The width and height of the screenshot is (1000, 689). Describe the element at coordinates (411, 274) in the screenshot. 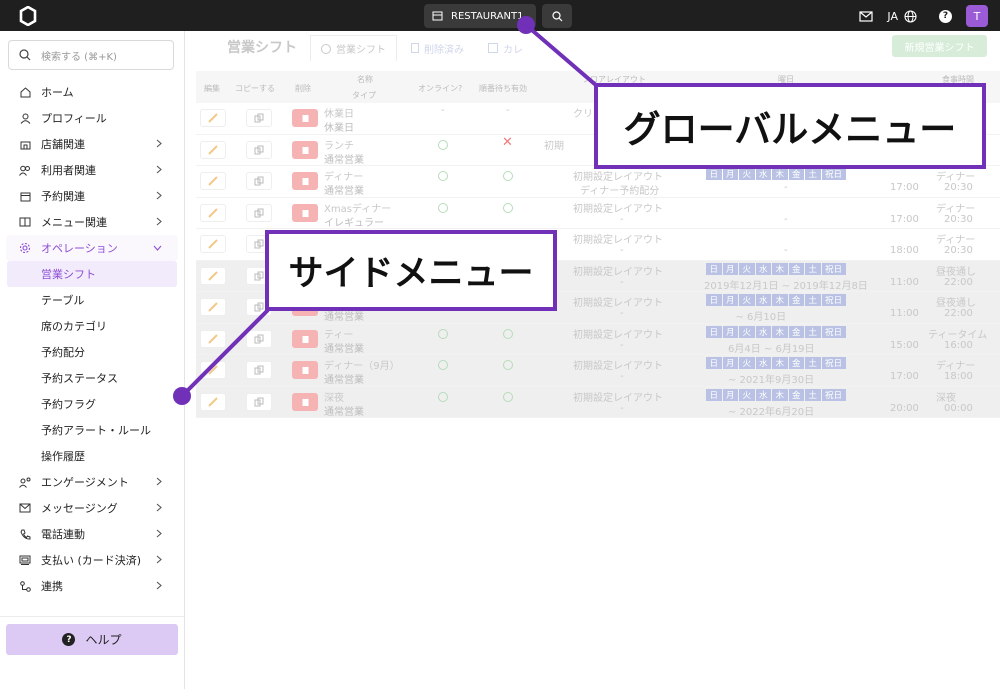

I see `callout-text: サイドメニュー` at that location.